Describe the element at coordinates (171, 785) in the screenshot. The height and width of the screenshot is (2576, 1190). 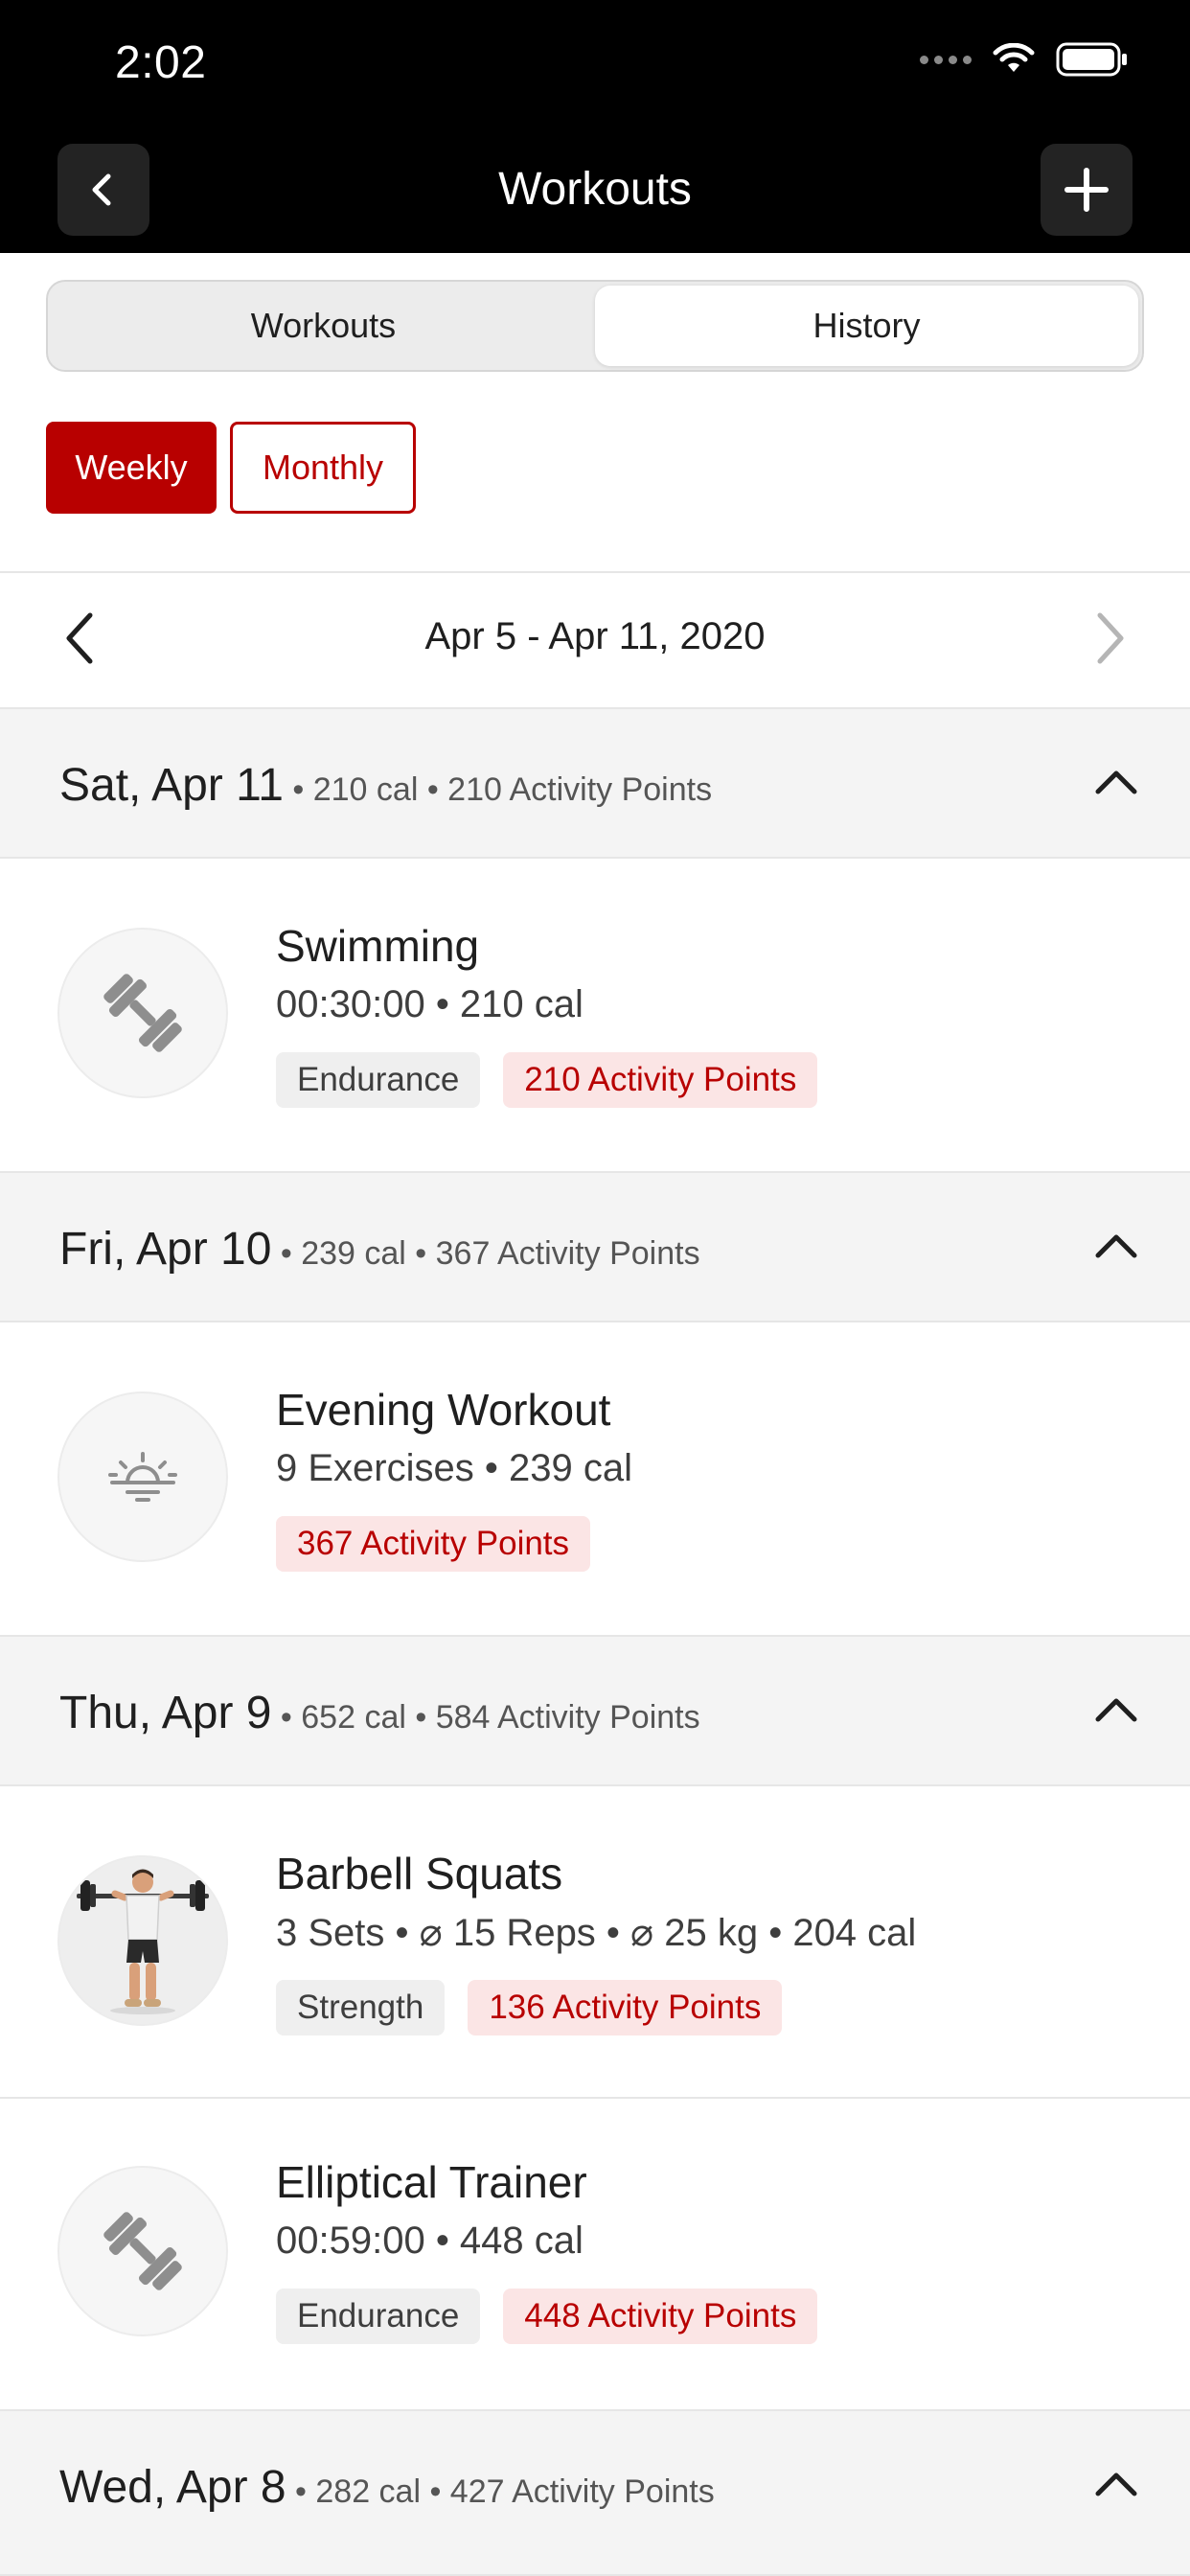
I see `day-date: Sat, Apr 11` at that location.